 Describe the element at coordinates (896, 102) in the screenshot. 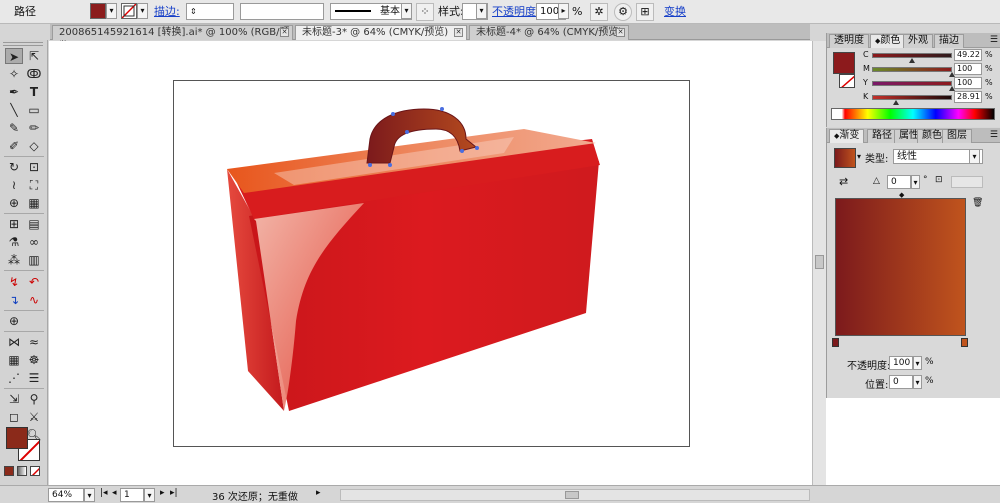

I see `slider-handle` at that location.